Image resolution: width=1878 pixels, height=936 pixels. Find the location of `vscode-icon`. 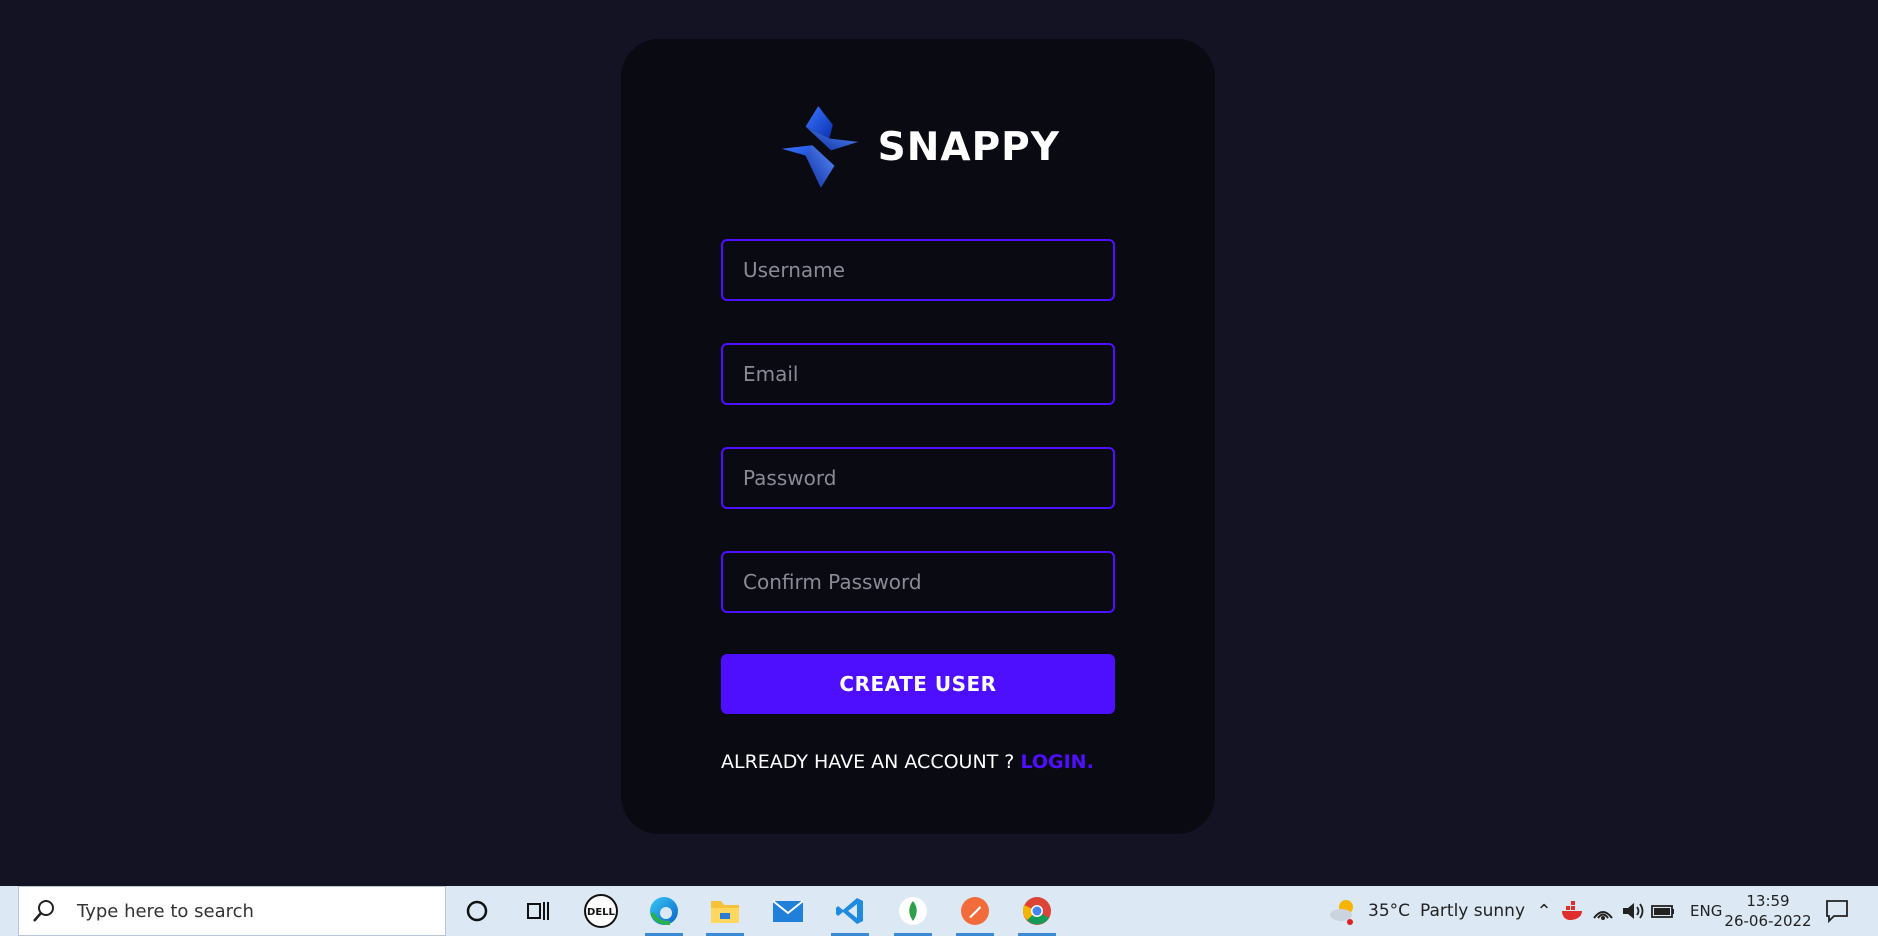

vscode-icon is located at coordinates (850, 913).